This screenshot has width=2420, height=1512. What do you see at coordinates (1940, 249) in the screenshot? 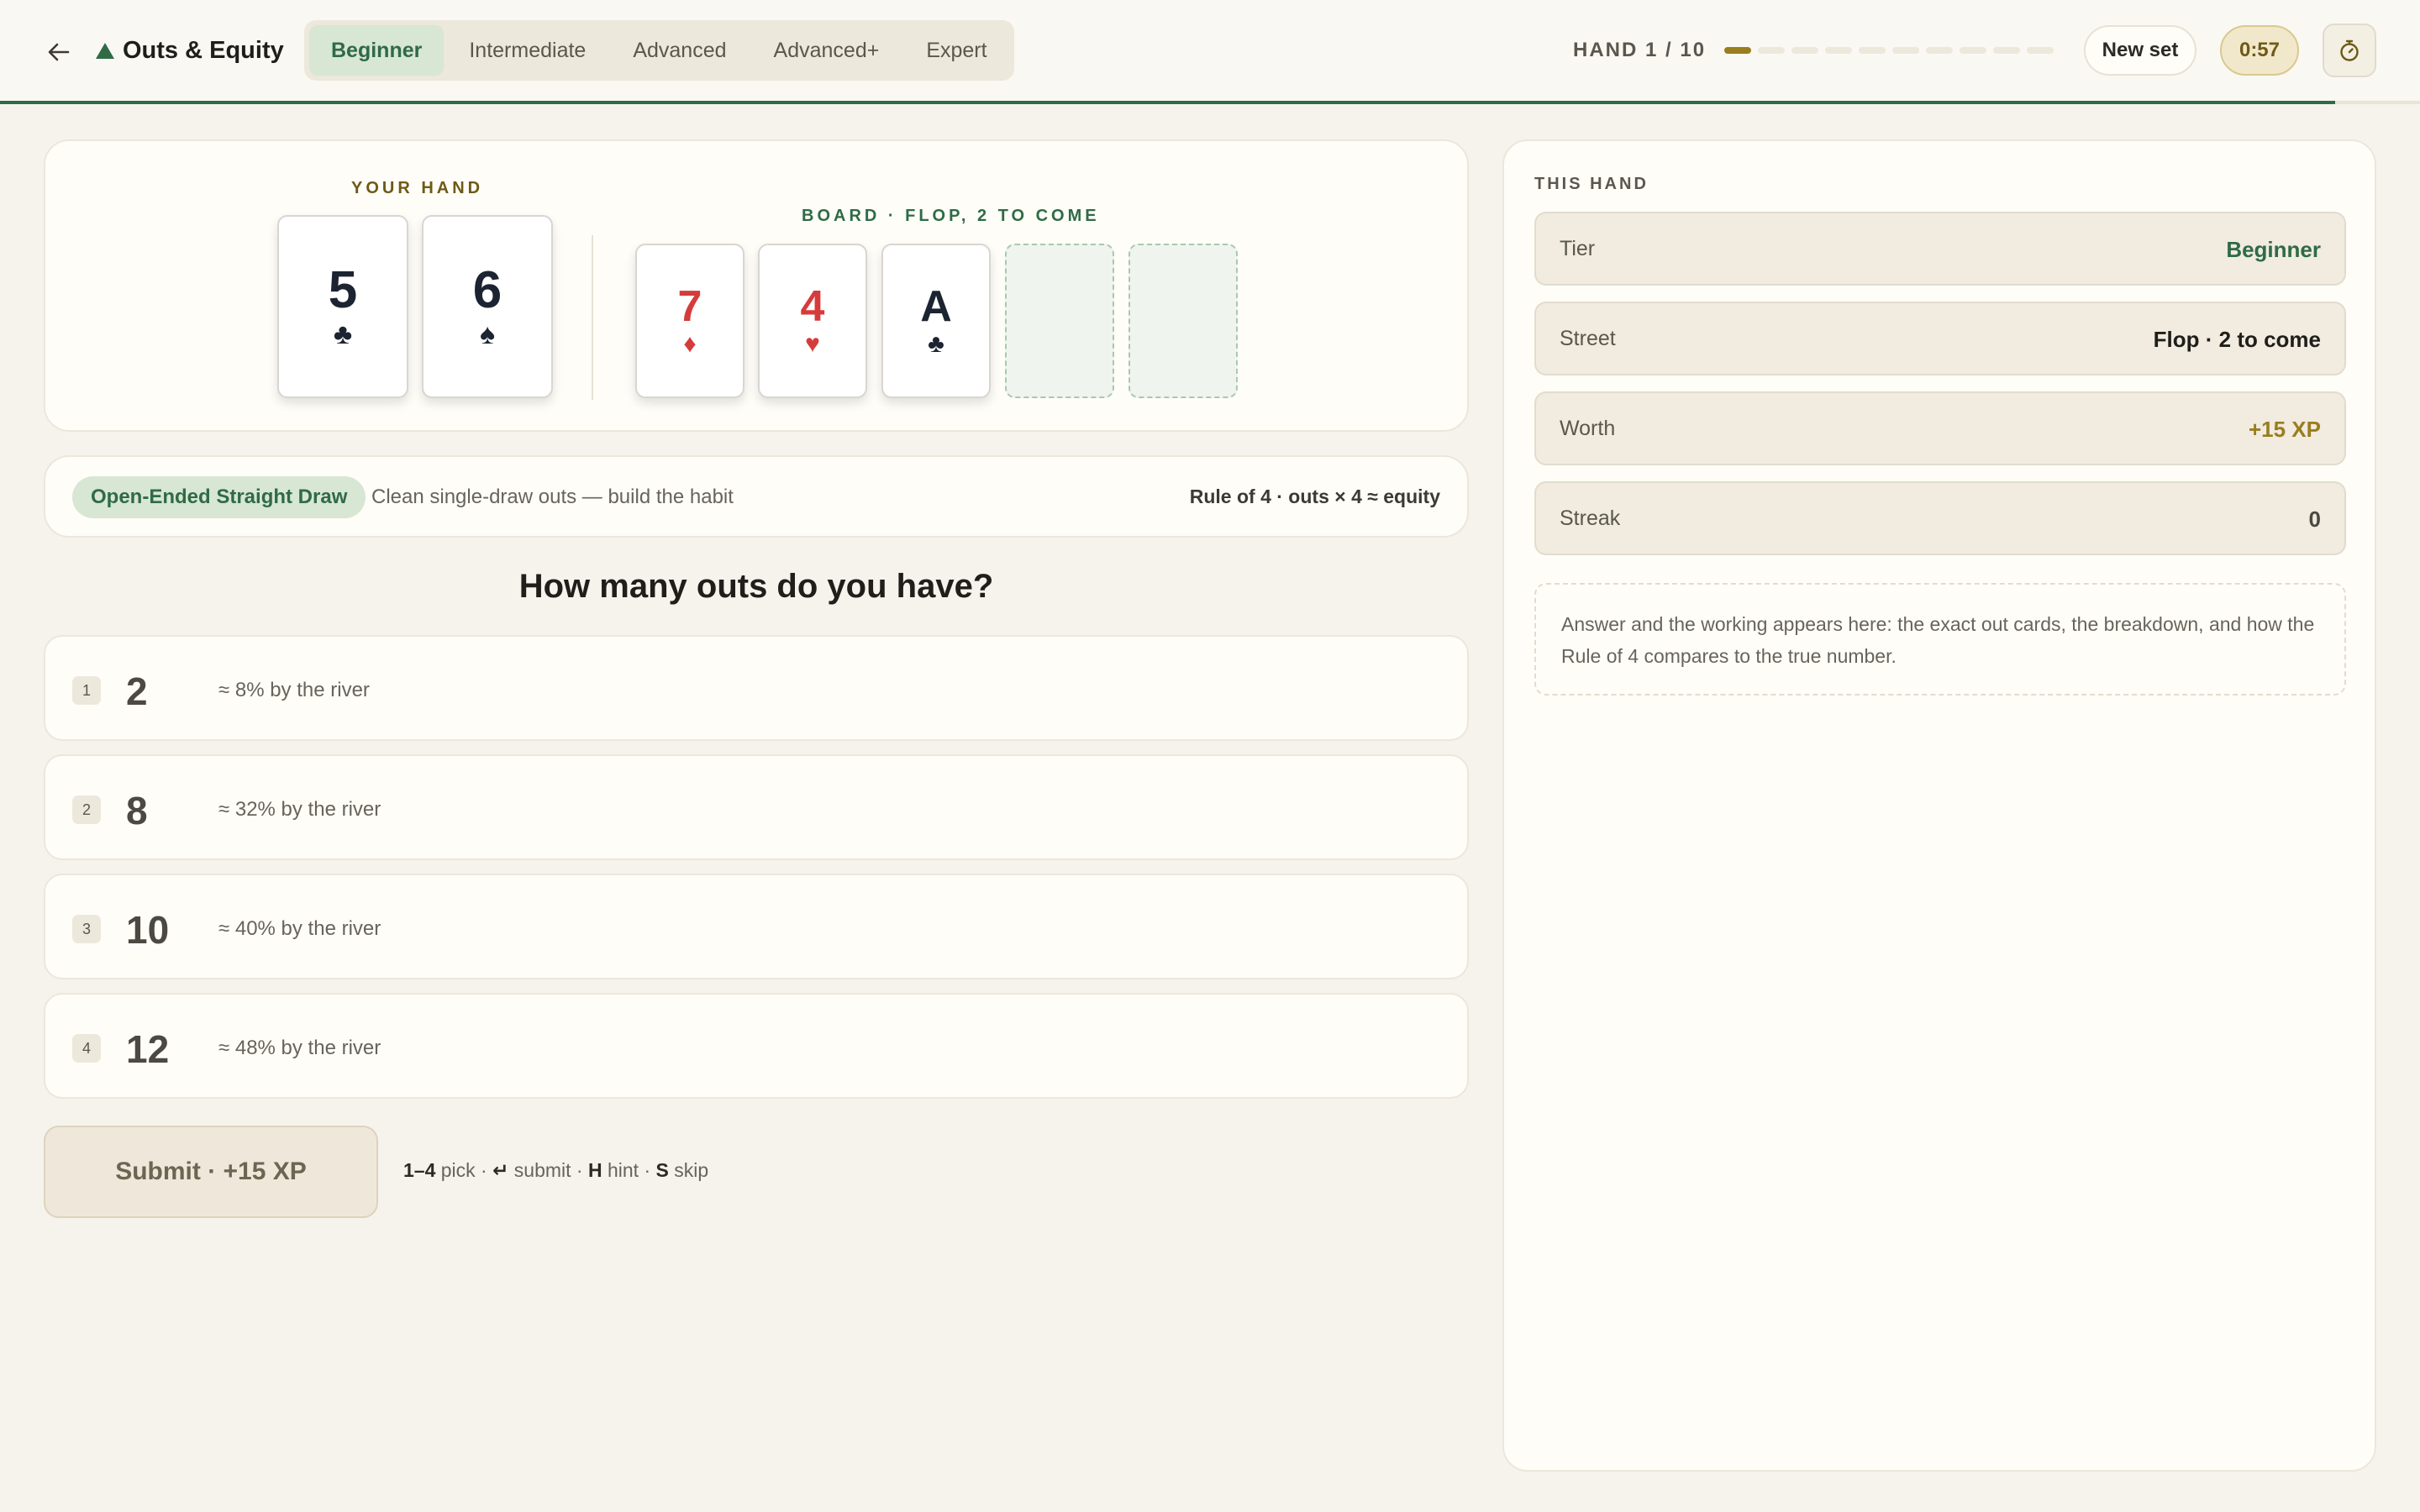
I see `stat-row-tier: Tier Beginner` at bounding box center [1940, 249].